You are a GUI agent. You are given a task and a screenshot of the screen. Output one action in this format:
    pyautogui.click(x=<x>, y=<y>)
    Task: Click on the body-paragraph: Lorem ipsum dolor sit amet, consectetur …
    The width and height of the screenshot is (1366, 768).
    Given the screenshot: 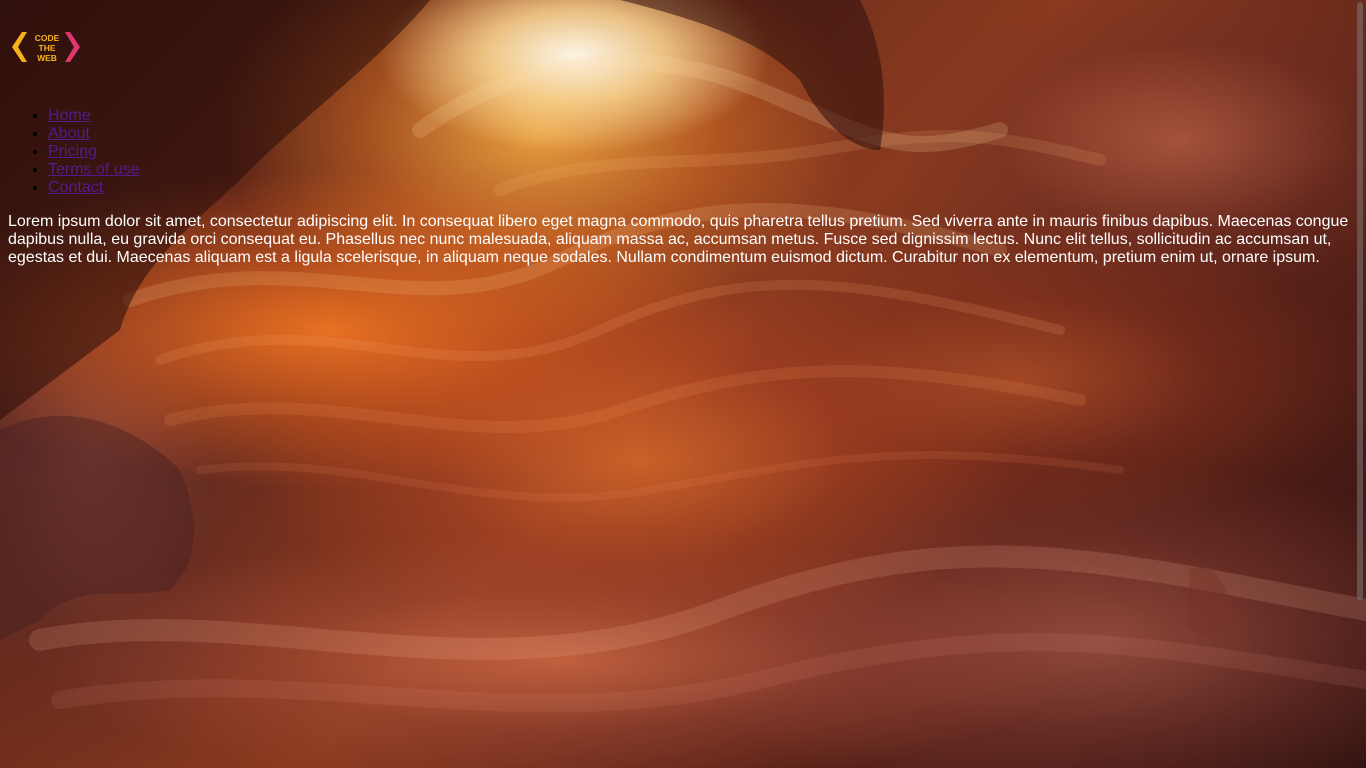 What is the action you would take?
    pyautogui.click(x=678, y=239)
    